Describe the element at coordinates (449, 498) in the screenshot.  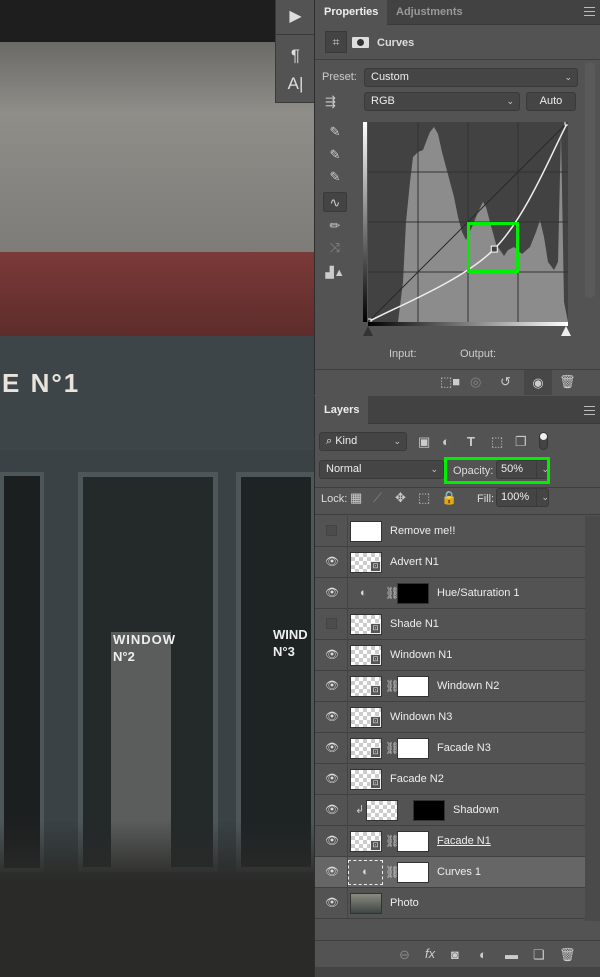
I see `lock-all-icon: 🔒` at that location.